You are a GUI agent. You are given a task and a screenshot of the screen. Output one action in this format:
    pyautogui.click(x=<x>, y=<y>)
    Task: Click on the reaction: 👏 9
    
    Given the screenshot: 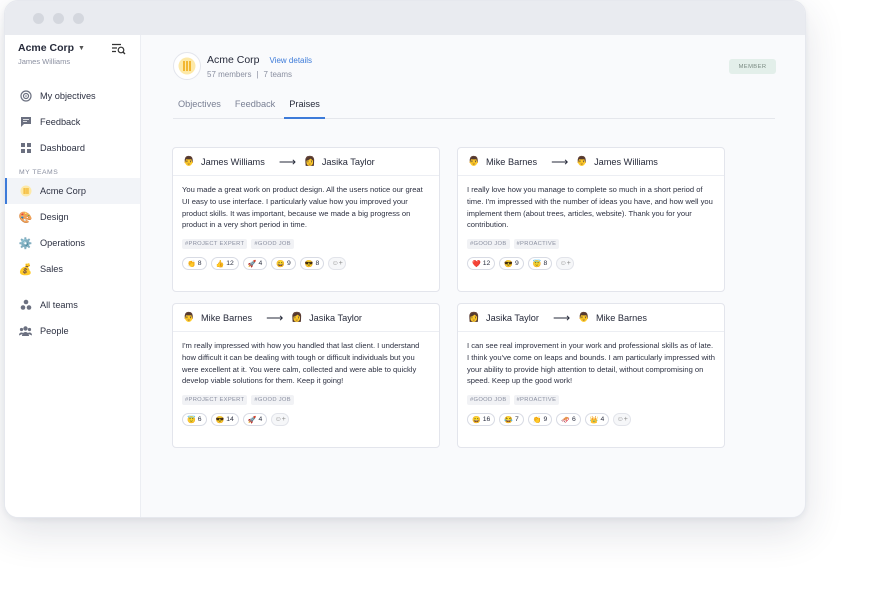 What is the action you would take?
    pyautogui.click(x=540, y=419)
    